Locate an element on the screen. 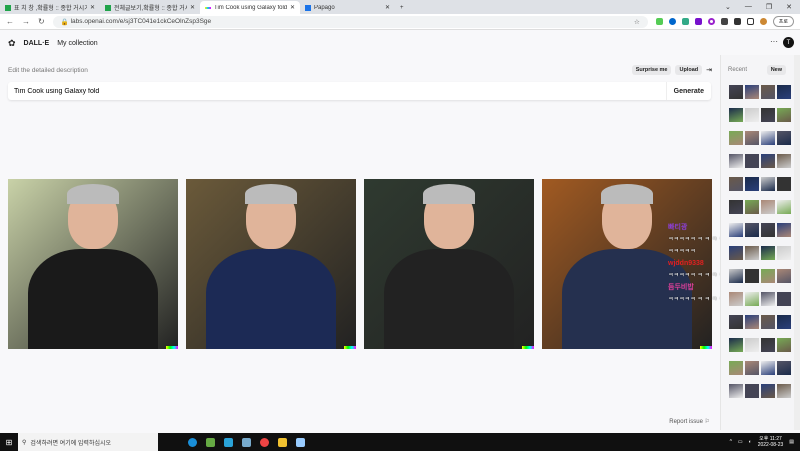 The width and height of the screenshot is (800, 451). profile-button: 프로 is located at coordinates (783, 21).